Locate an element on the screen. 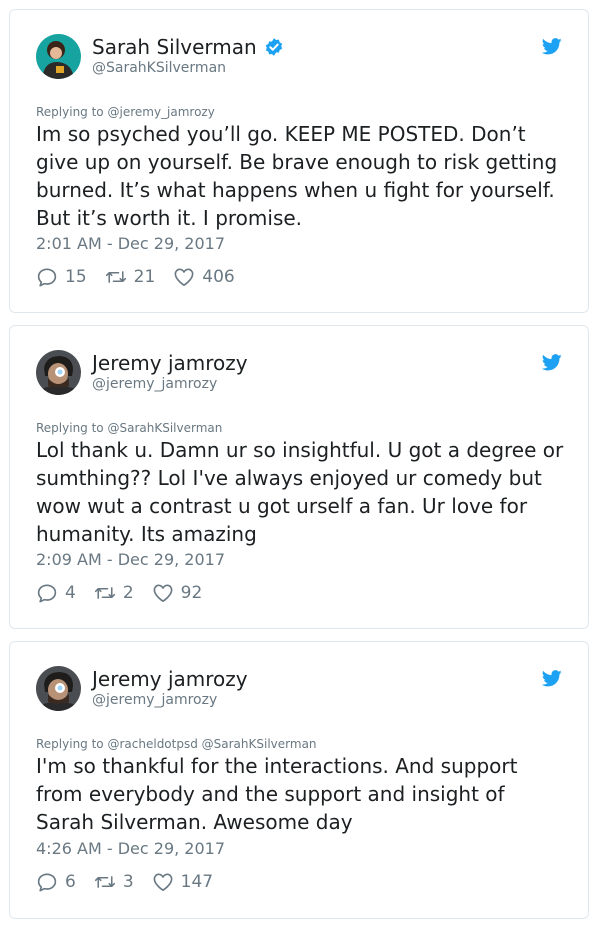  like-button: 406 is located at coordinates (204, 277).